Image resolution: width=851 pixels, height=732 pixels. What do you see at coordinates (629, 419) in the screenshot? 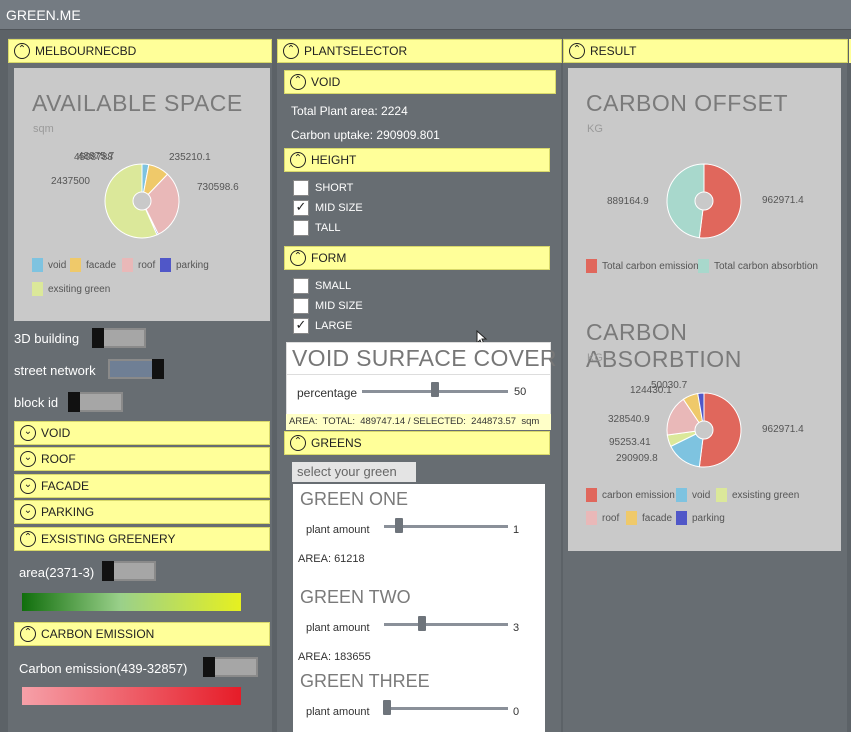
I see `absorption-label-roof: 328540.9` at bounding box center [629, 419].